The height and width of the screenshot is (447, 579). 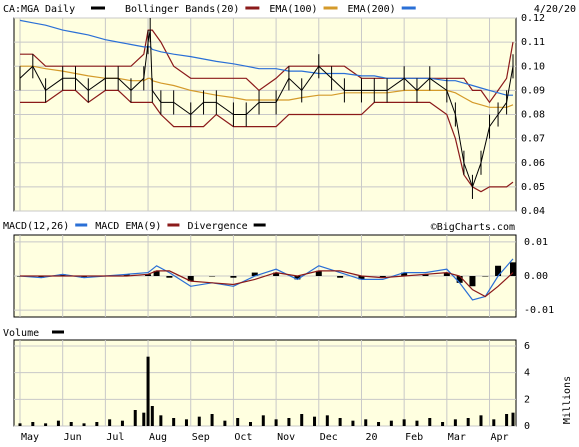 I want to click on legend-macd-label-1: MACD EMA(9), so click(x=128, y=226).